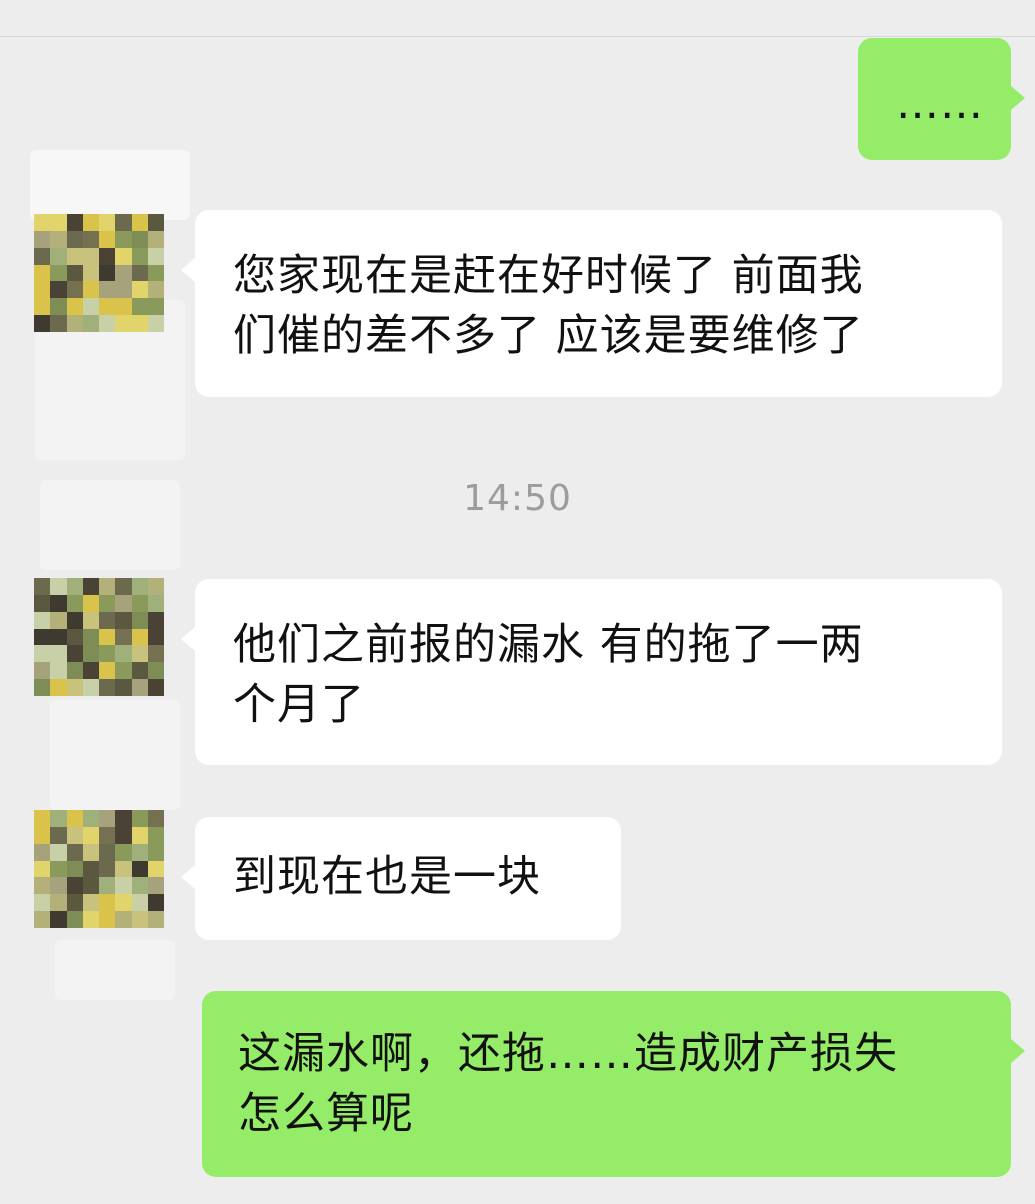 This screenshot has width=1035, height=1204. I want to click on incoming-message-bubble: 到现在也是一块, so click(401, 878).